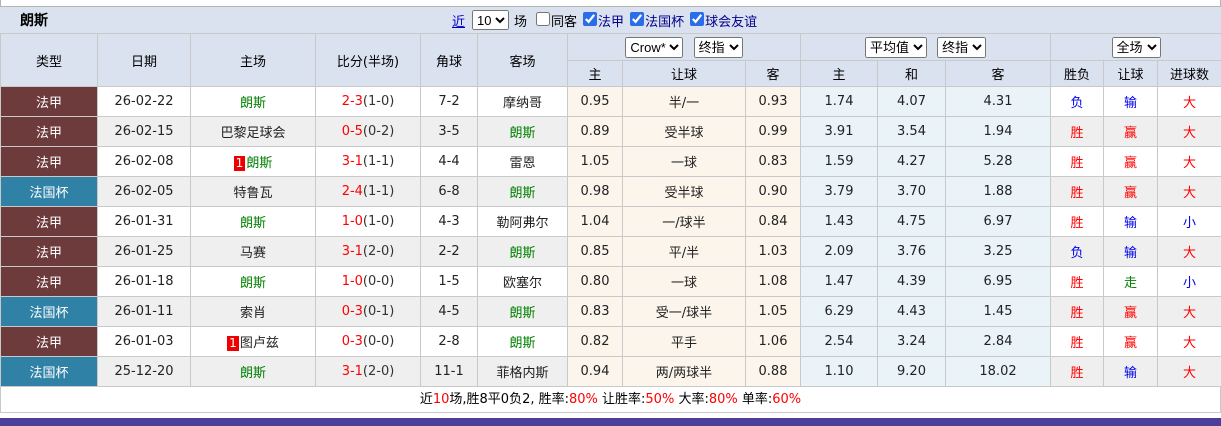 The image size is (1221, 426). What do you see at coordinates (684, 161) in the screenshot?
I see `handicap-cell: 一球` at bounding box center [684, 161].